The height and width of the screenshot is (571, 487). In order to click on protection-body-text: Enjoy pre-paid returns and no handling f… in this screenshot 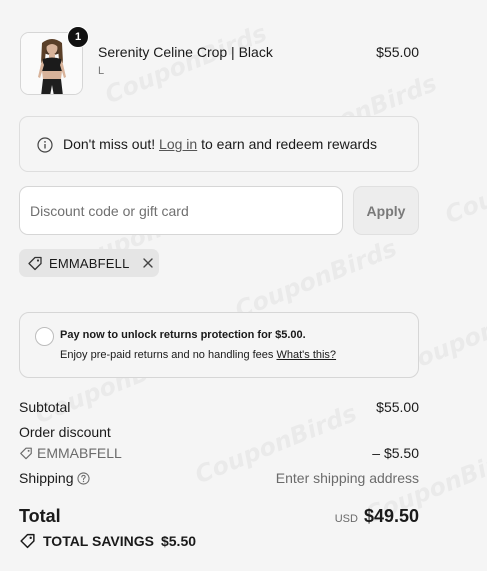, I will do `click(167, 355)`.